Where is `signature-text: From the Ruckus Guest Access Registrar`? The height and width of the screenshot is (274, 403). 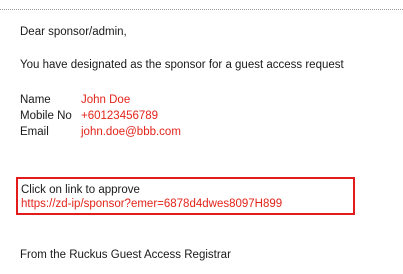
signature-text: From the Ruckus Guest Access Registrar is located at coordinates (125, 255).